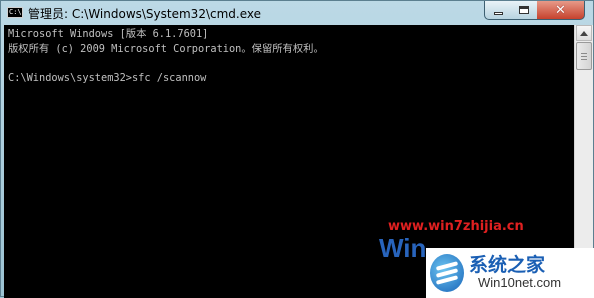 The height and width of the screenshot is (298, 594). I want to click on brand-logo-icon, so click(447, 273).